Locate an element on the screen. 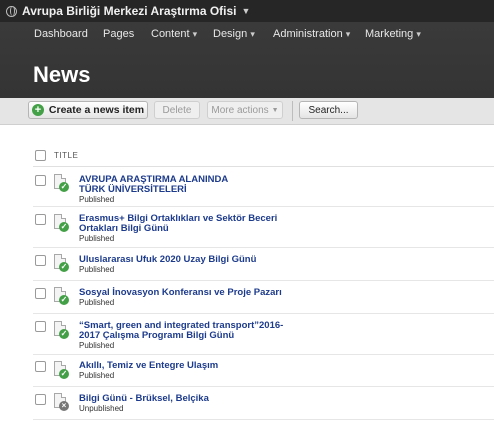  status-label: Unpublished is located at coordinates (101, 408).